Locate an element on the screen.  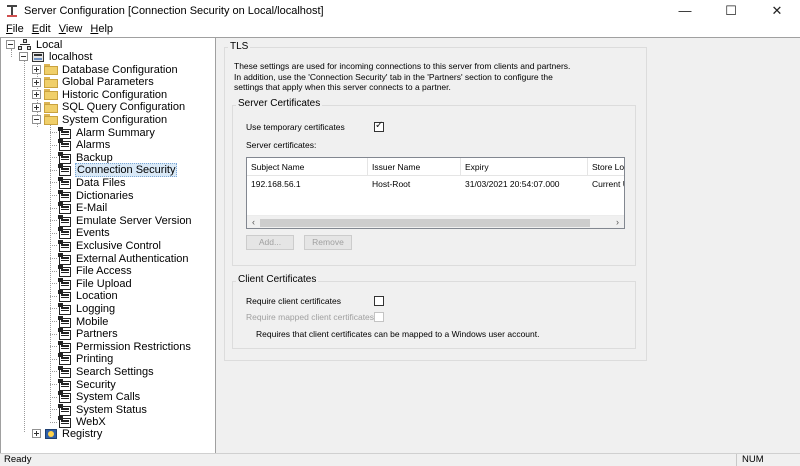
scroll-thumb is located at coordinates (425, 223).